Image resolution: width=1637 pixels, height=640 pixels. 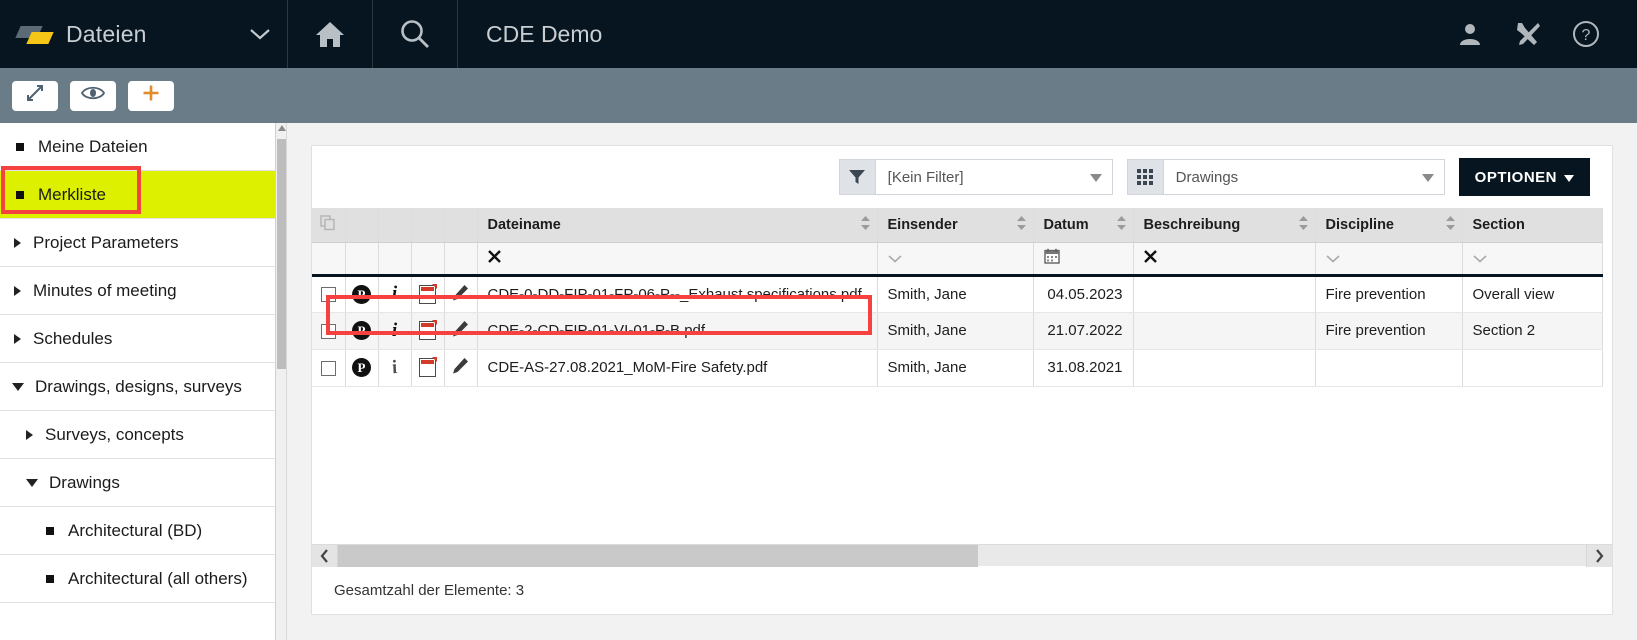 What do you see at coordinates (1083, 225) in the screenshot?
I see `date-column: Datum` at bounding box center [1083, 225].